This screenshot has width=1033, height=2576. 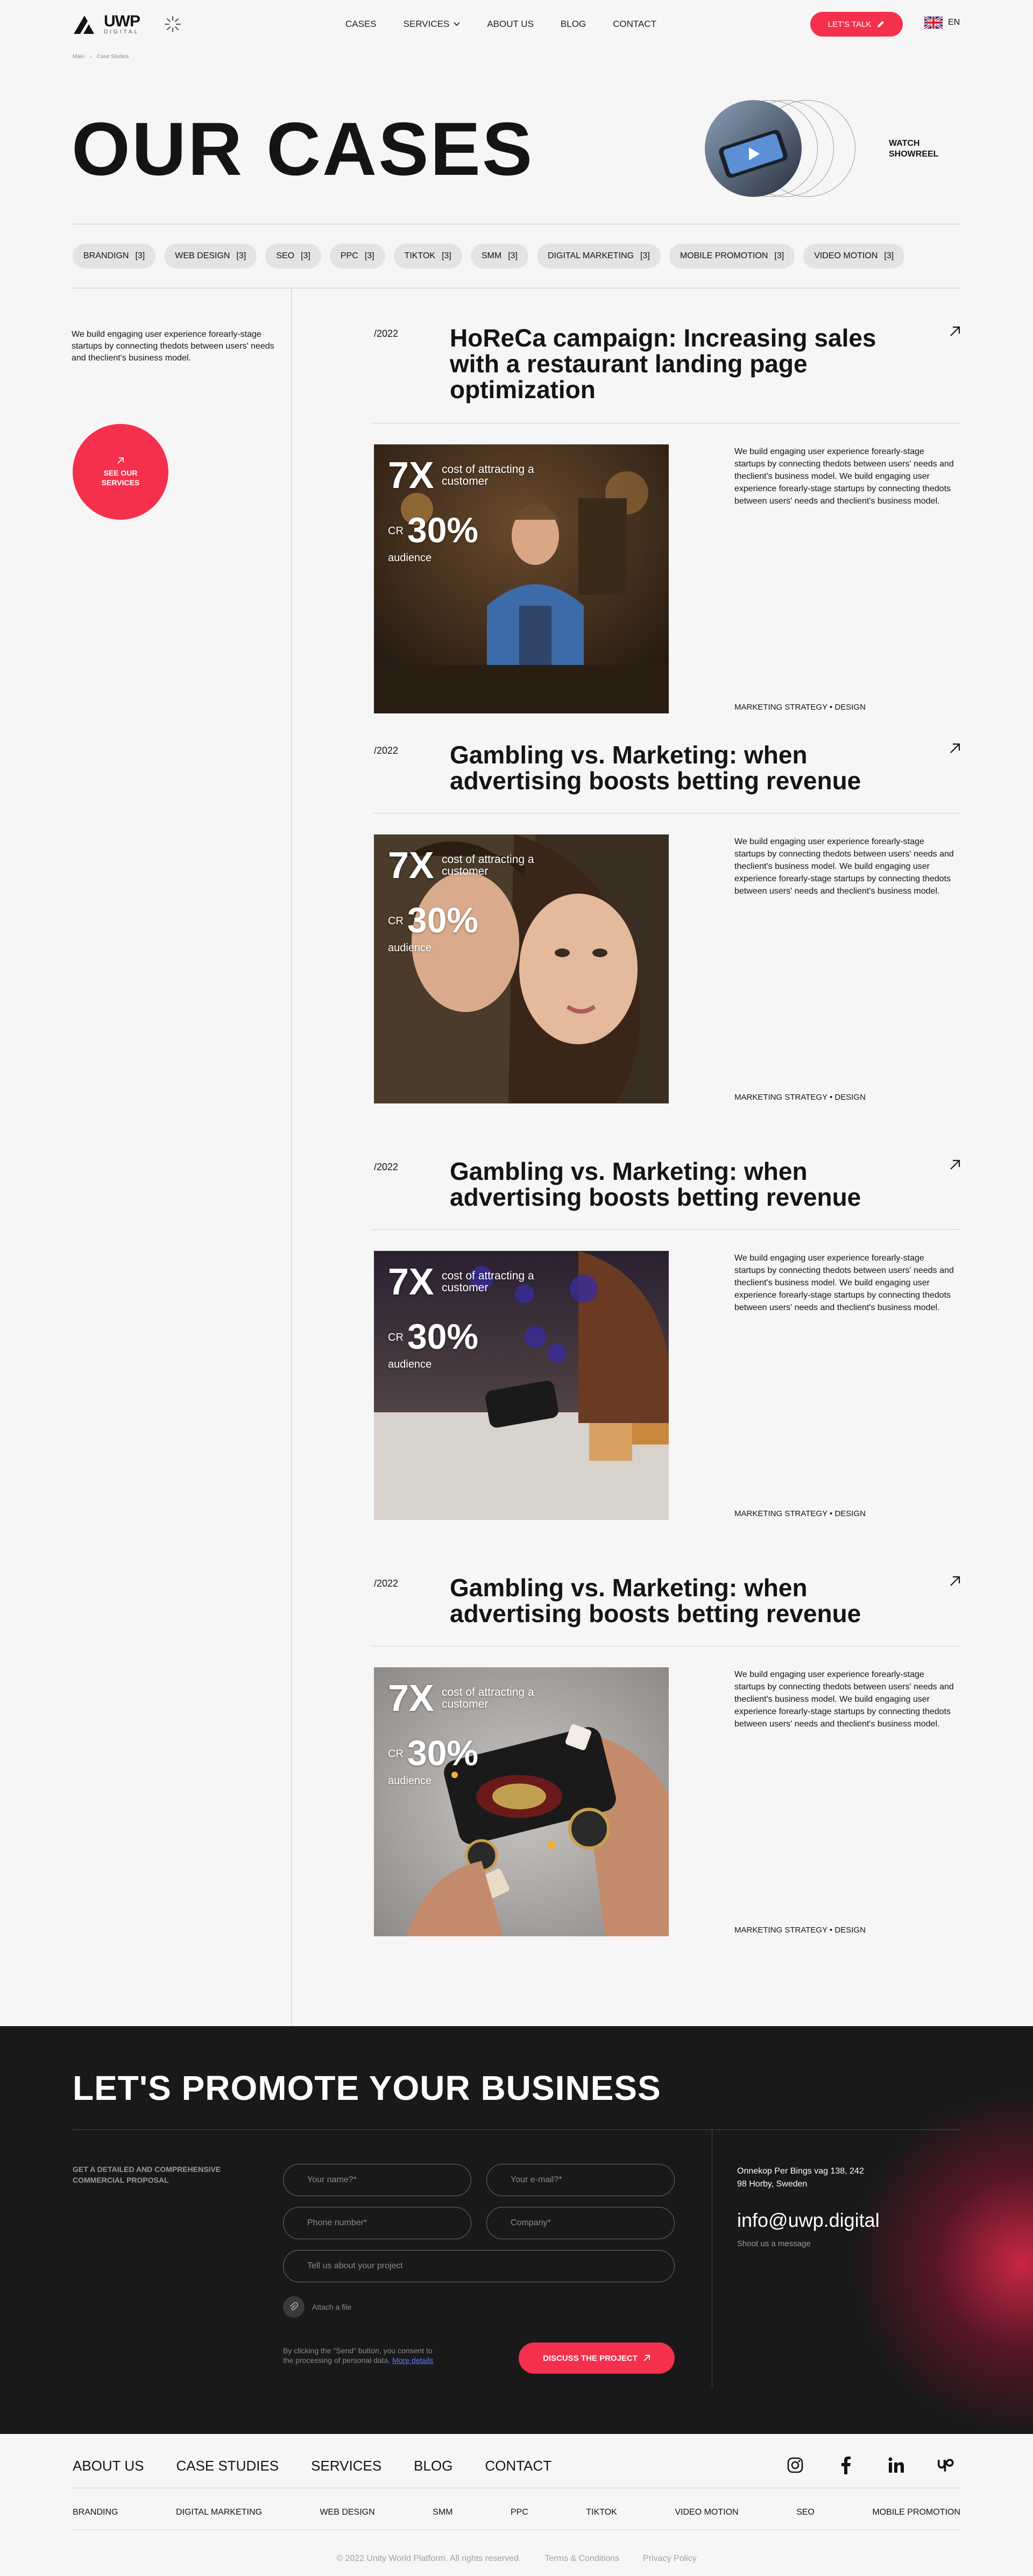 I want to click on stat-cr-label: CR, so click(x=396, y=921).